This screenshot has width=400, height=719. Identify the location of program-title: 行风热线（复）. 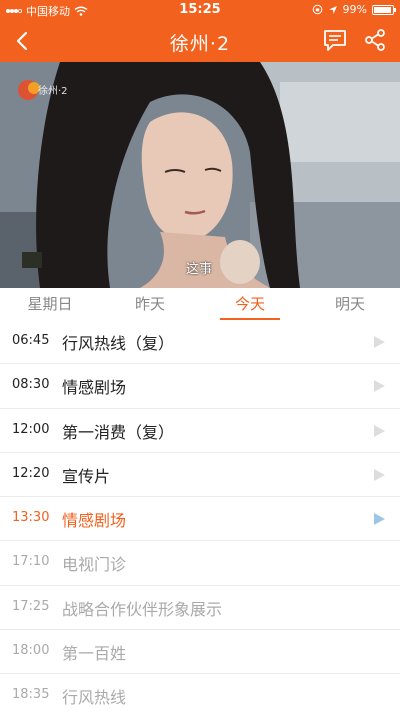
(118, 343).